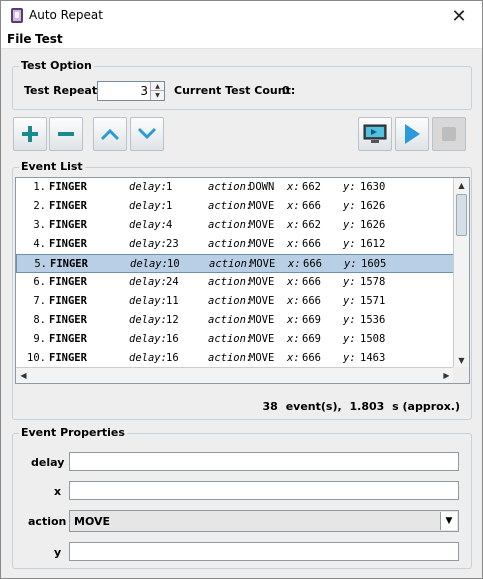 This screenshot has height=579, width=483. What do you see at coordinates (235, 320) in the screenshot?
I see `list-item: 8. FINGER delay: 12 action: MOVE x: 669 y: 1536` at bounding box center [235, 320].